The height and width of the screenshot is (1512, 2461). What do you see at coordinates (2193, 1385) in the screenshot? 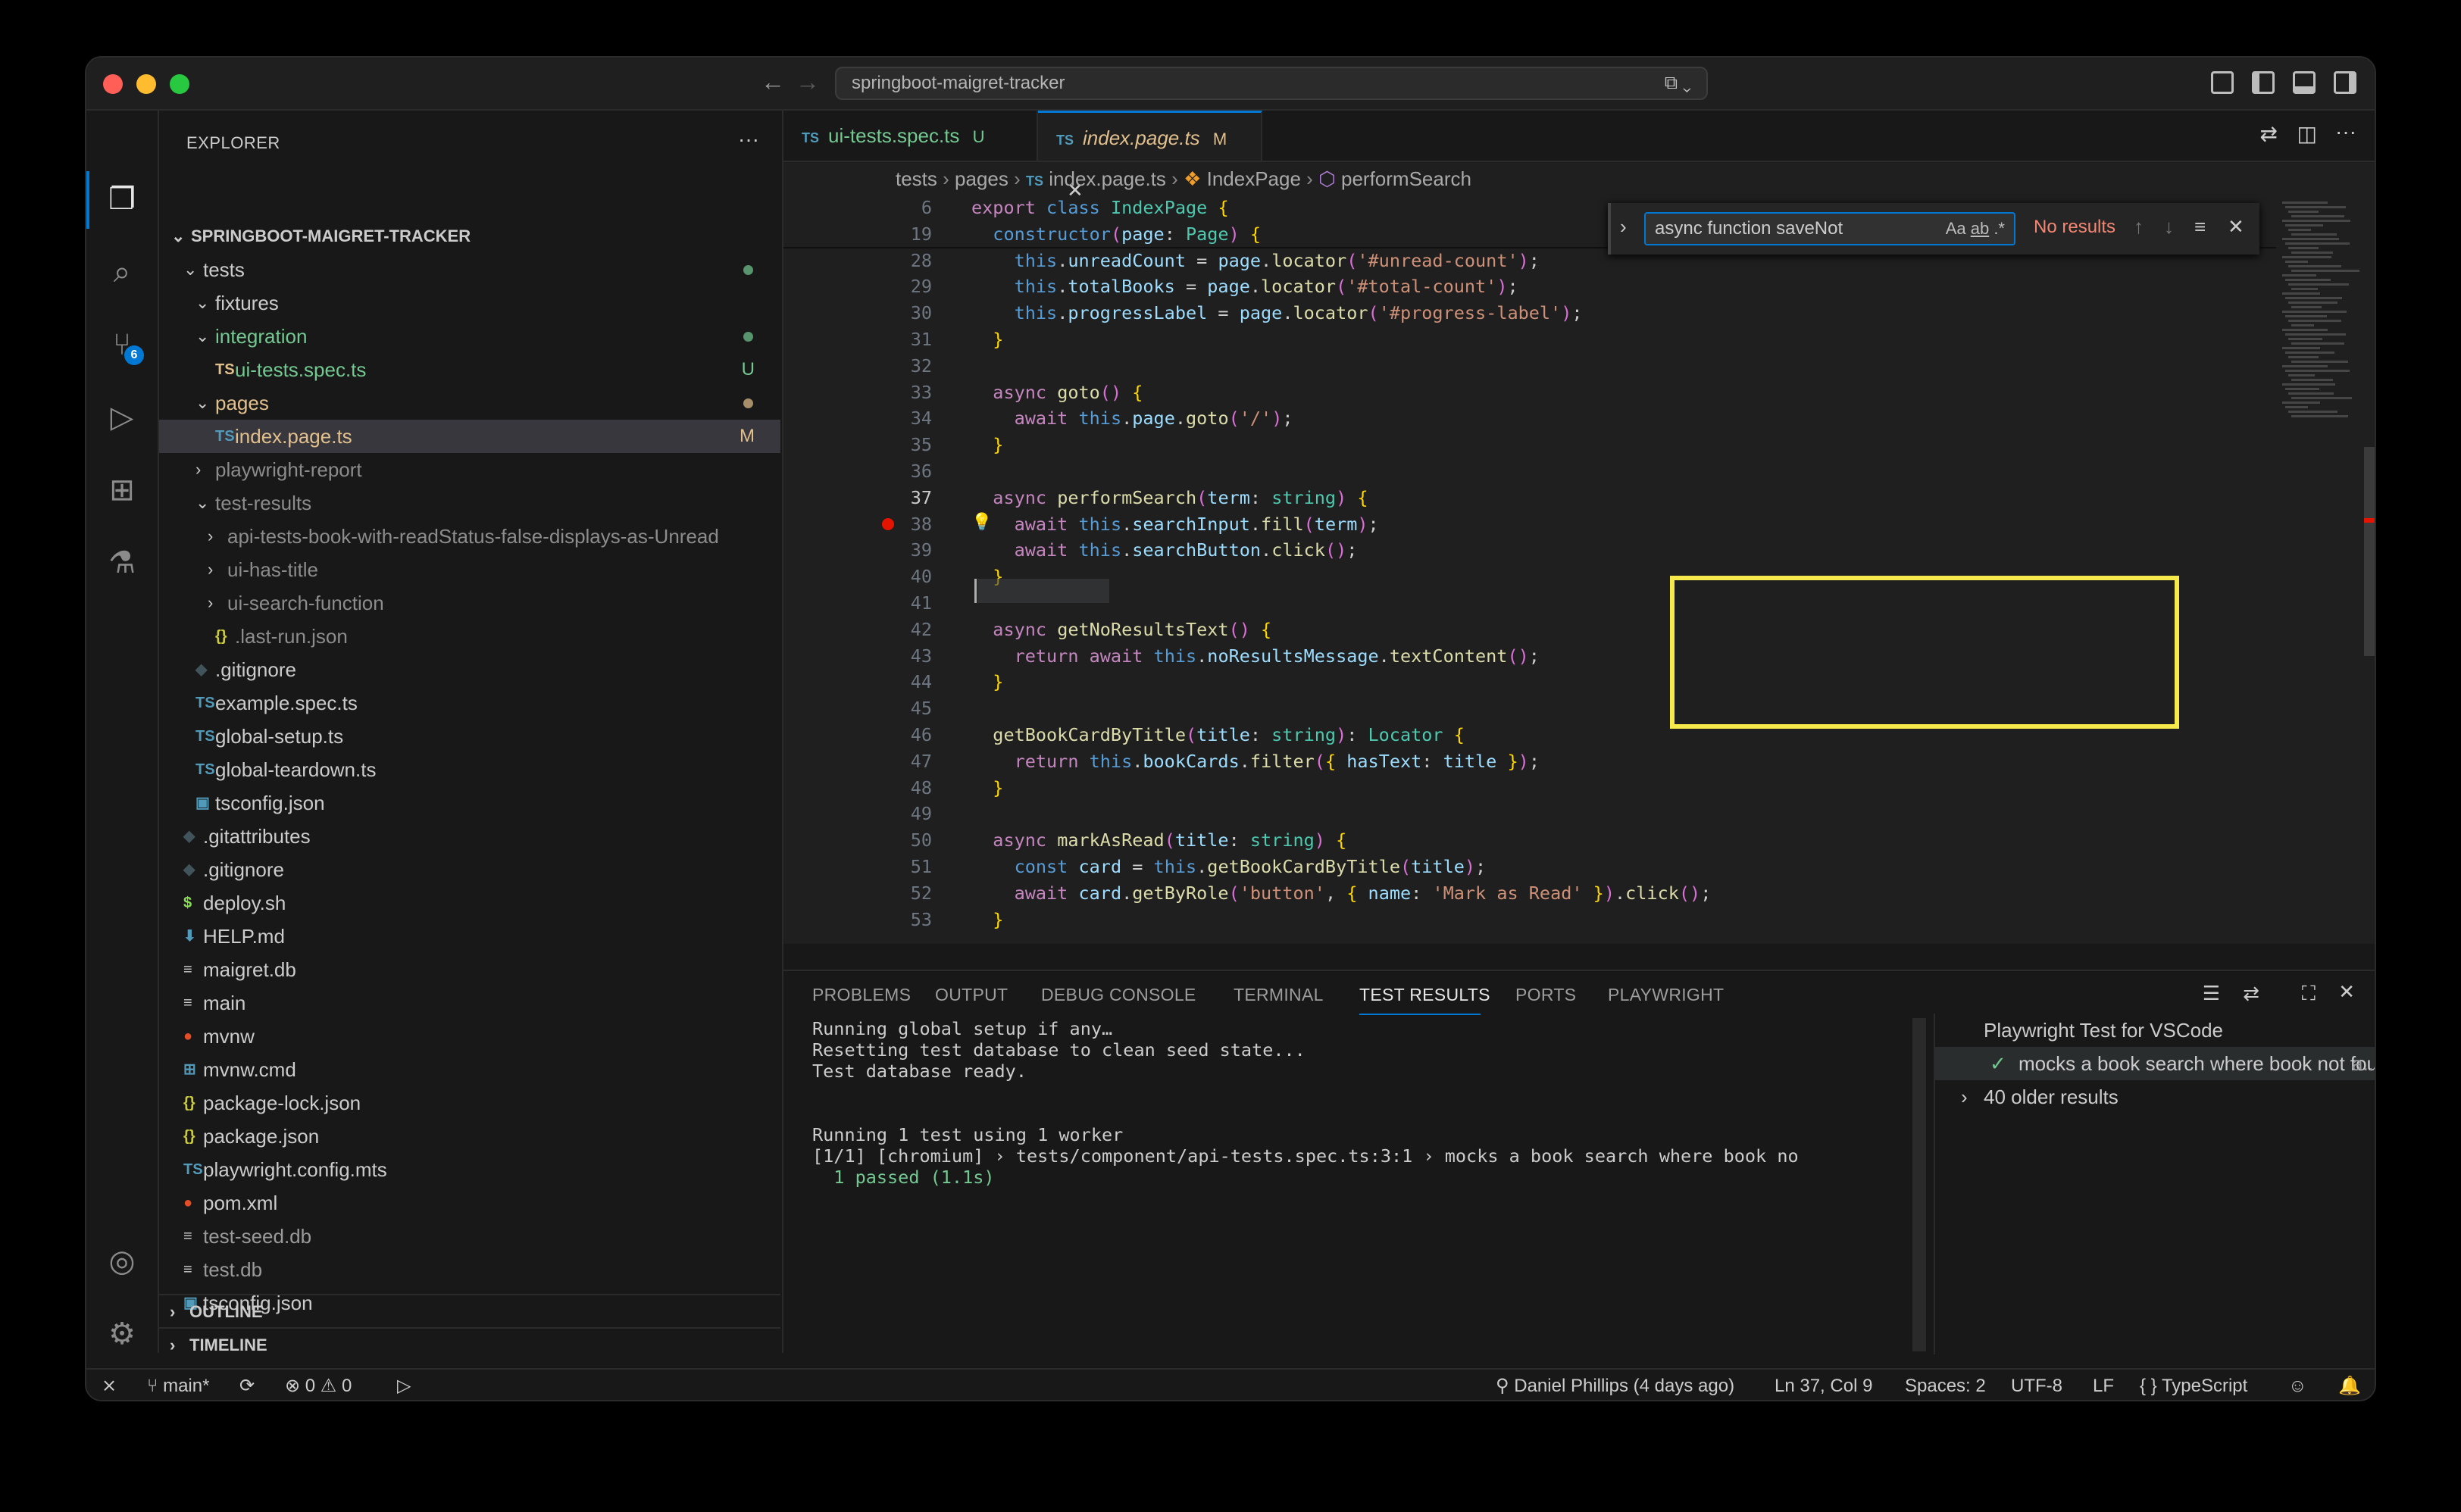
I see `language-mode: { } TypeScript` at bounding box center [2193, 1385].